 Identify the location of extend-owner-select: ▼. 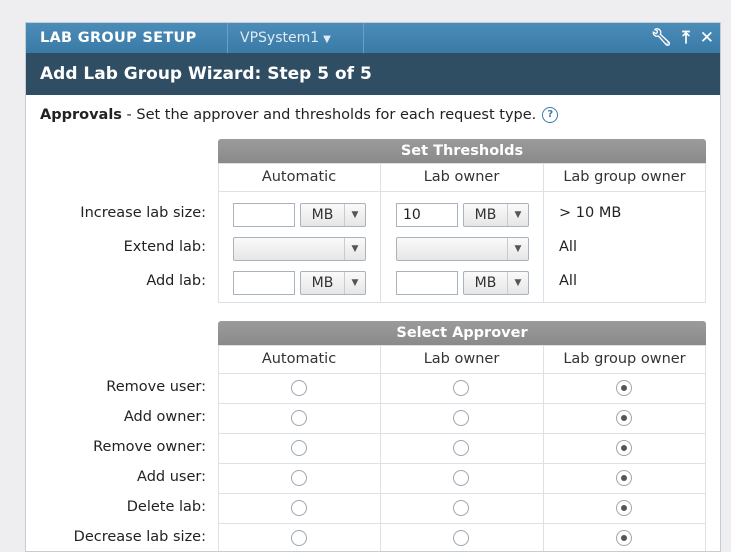
(462, 249).